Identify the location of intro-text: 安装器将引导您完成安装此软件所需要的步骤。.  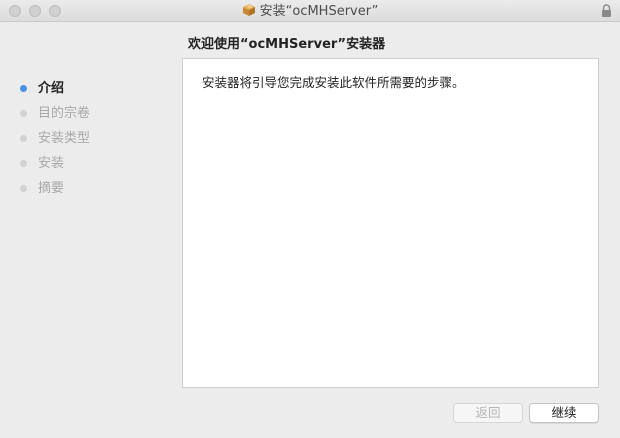
(333, 82).